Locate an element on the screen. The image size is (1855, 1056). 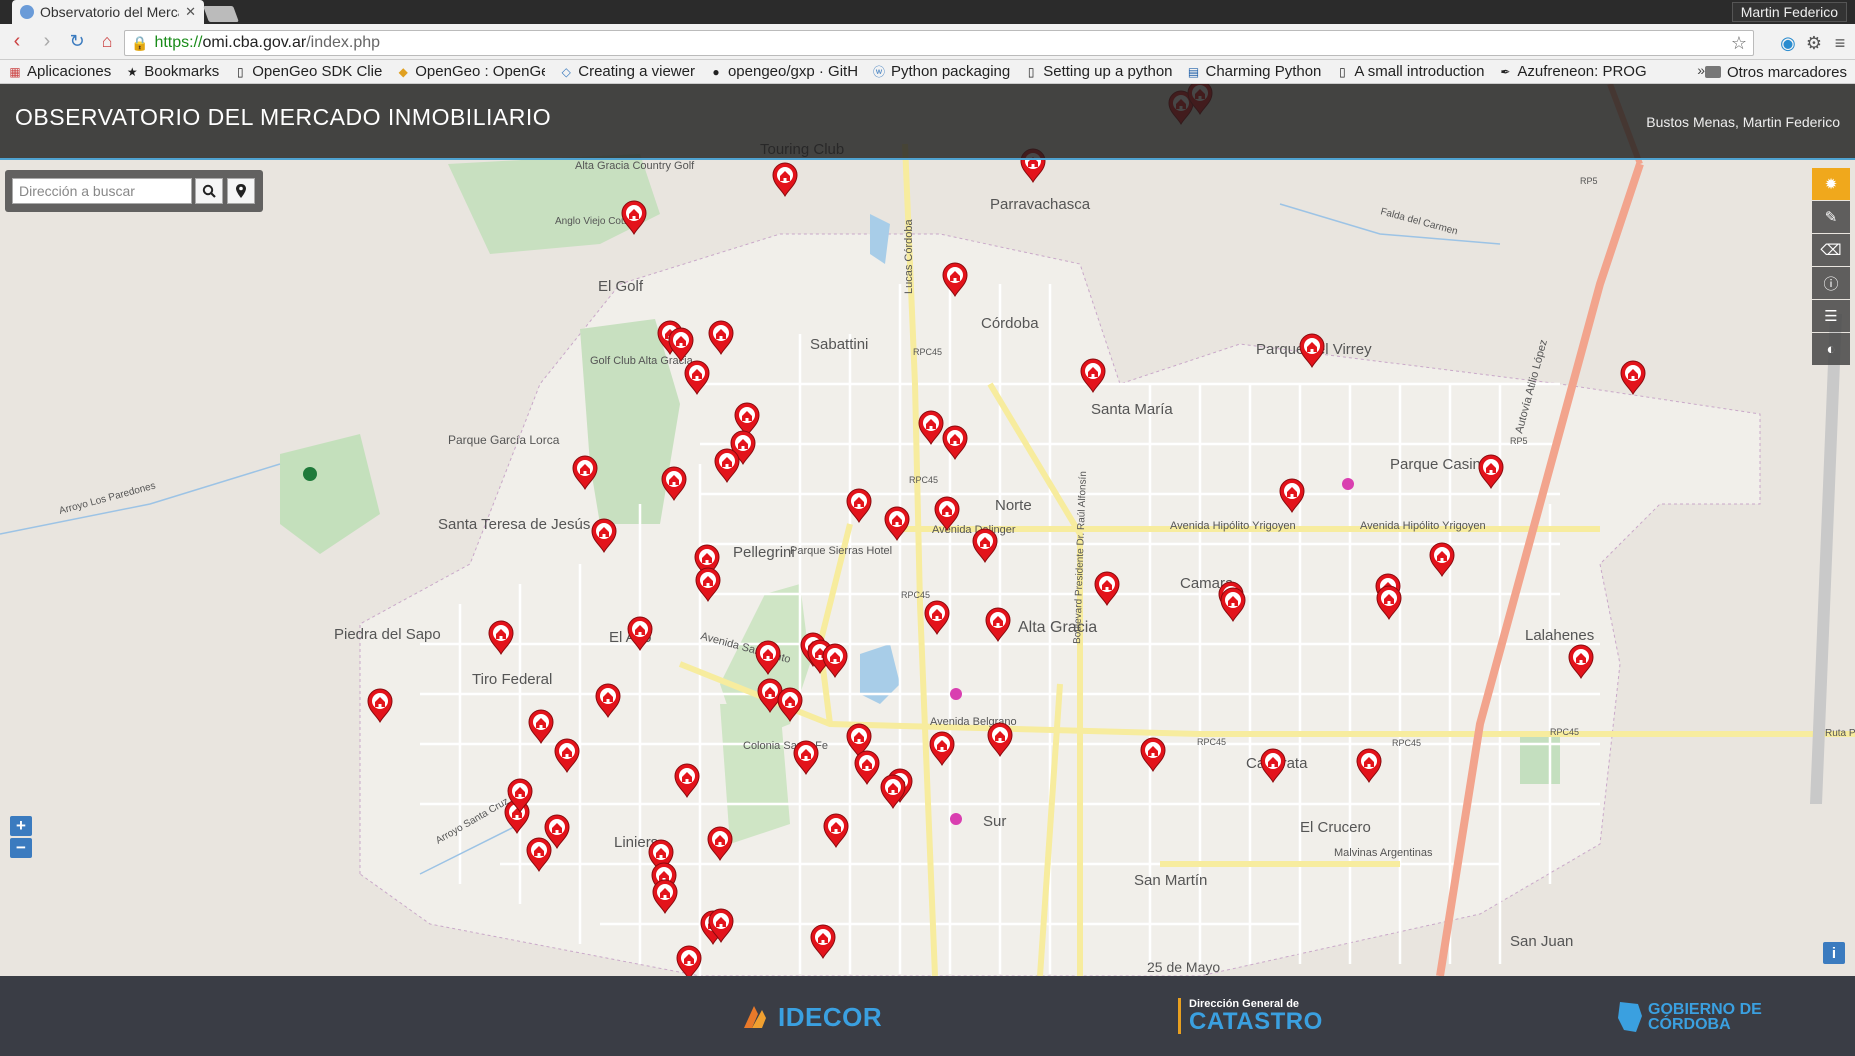
info-icon: ⓘ is located at coordinates (1831, 283).